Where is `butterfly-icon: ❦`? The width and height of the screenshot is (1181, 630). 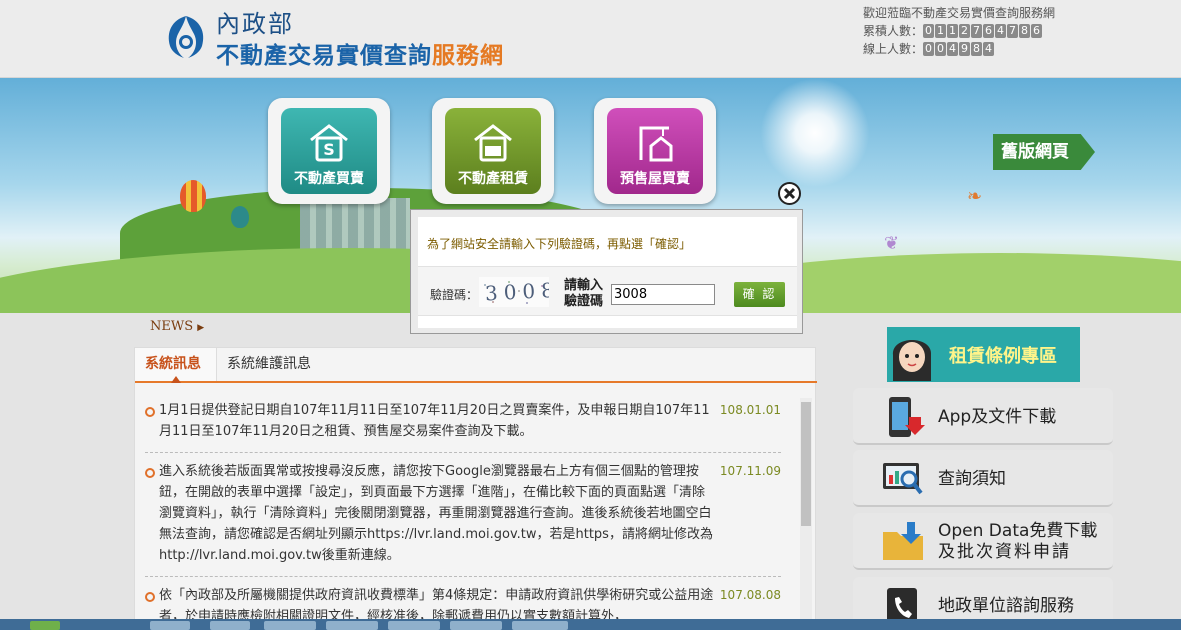 butterfly-icon: ❦ is located at coordinates (892, 243).